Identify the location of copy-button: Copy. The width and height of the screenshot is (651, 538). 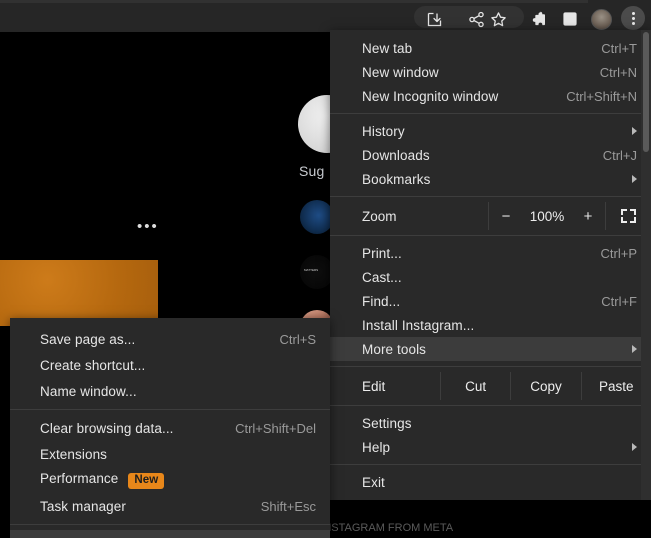
(545, 386).